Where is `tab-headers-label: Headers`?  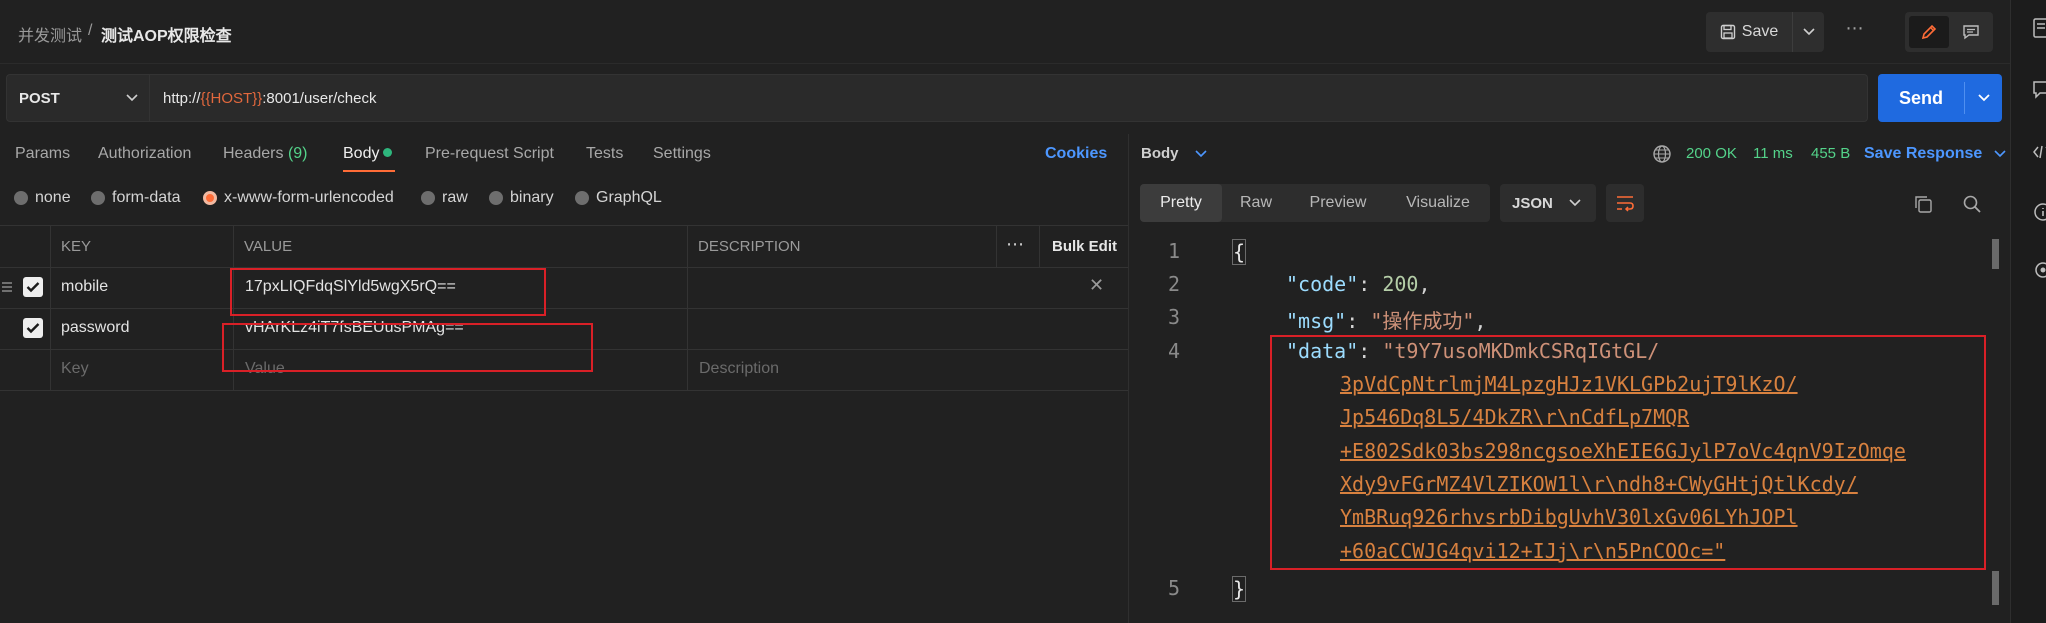
tab-headers-label: Headers is located at coordinates (253, 153).